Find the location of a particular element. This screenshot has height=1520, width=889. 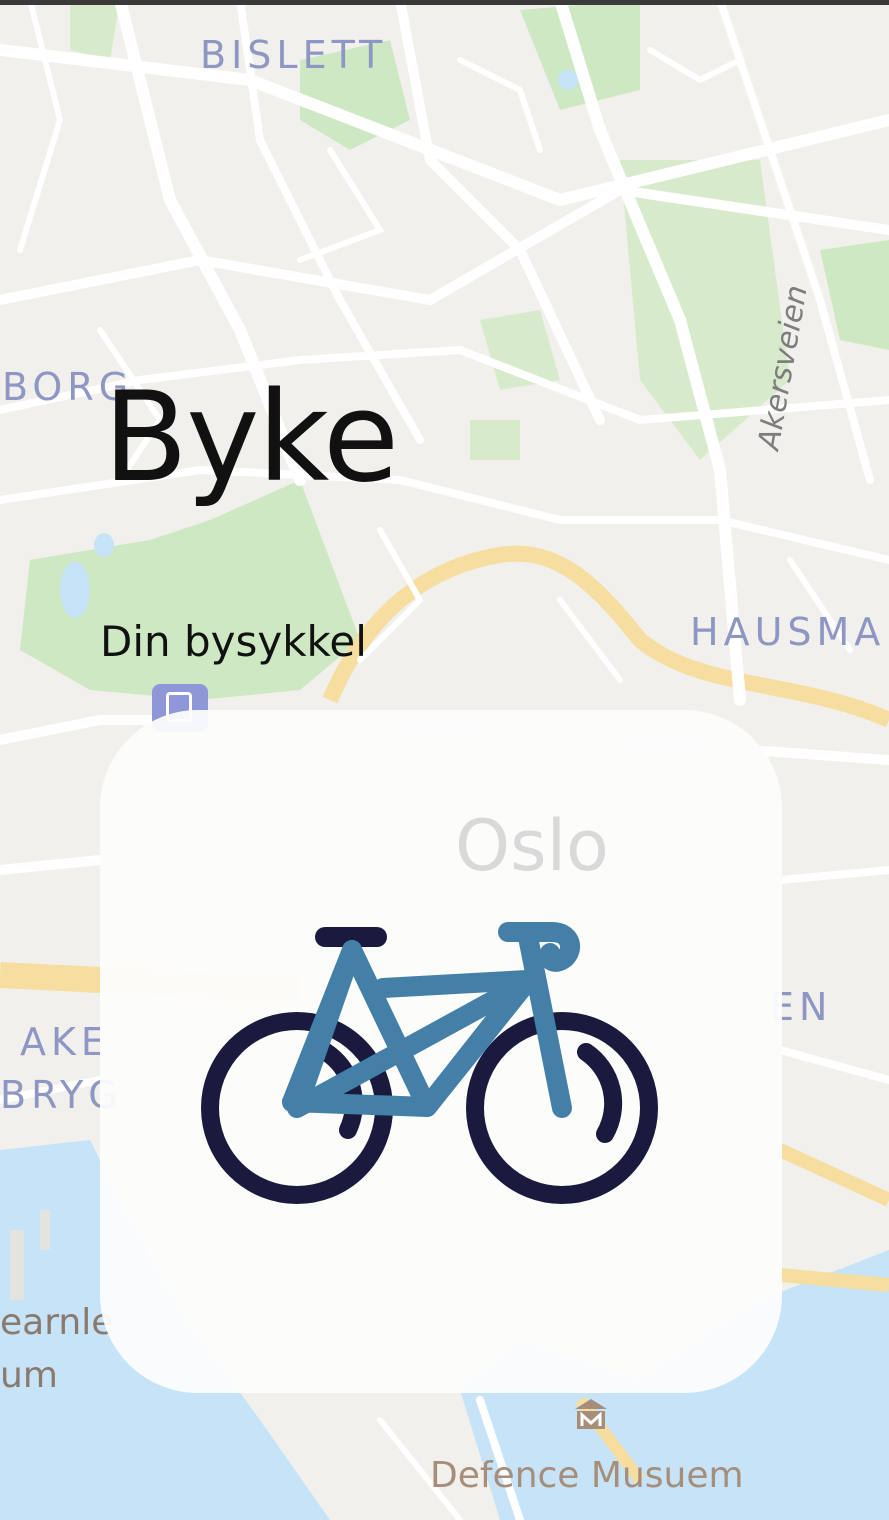

map-poi-label-museum-partial-2: um is located at coordinates (29, 1375).